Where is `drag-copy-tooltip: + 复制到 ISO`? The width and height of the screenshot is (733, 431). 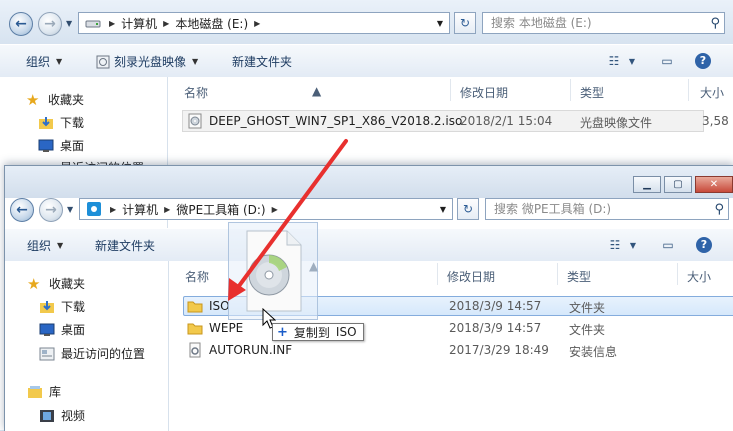 drag-copy-tooltip: + 复制到 ISO is located at coordinates (318, 332).